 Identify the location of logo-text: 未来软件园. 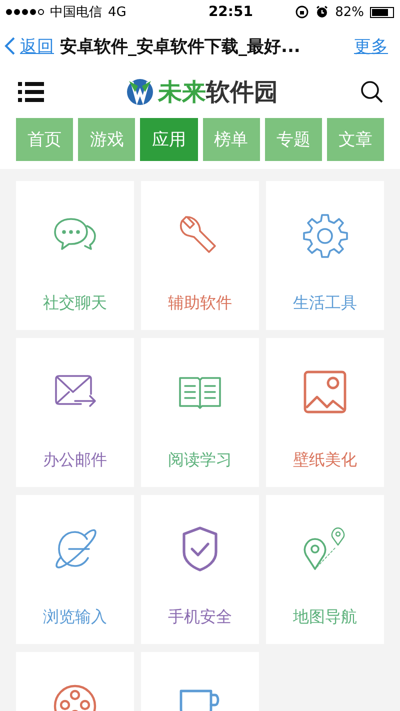
(218, 92).